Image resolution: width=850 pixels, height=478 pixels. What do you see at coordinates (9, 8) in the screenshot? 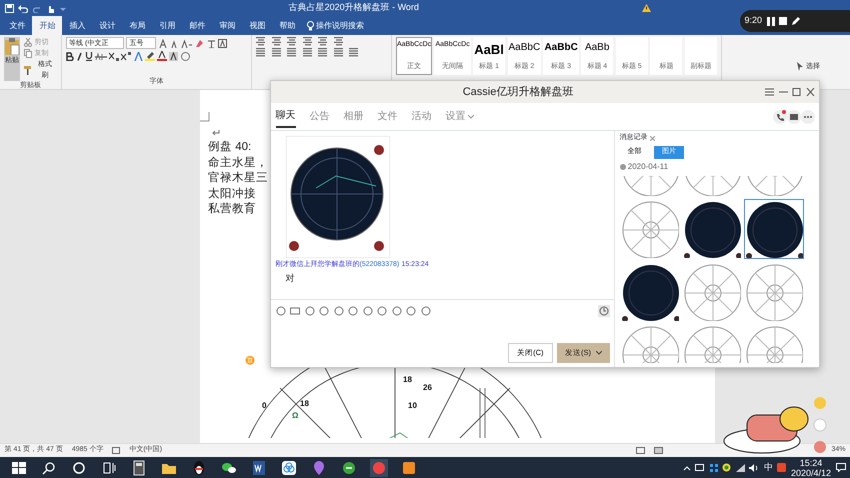
I see `save-icon` at bounding box center [9, 8].